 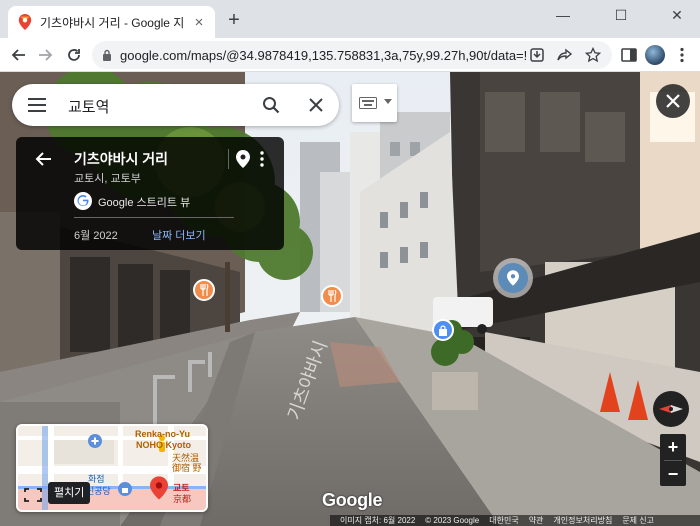 I want to click on back-button, so click(x=18, y=55).